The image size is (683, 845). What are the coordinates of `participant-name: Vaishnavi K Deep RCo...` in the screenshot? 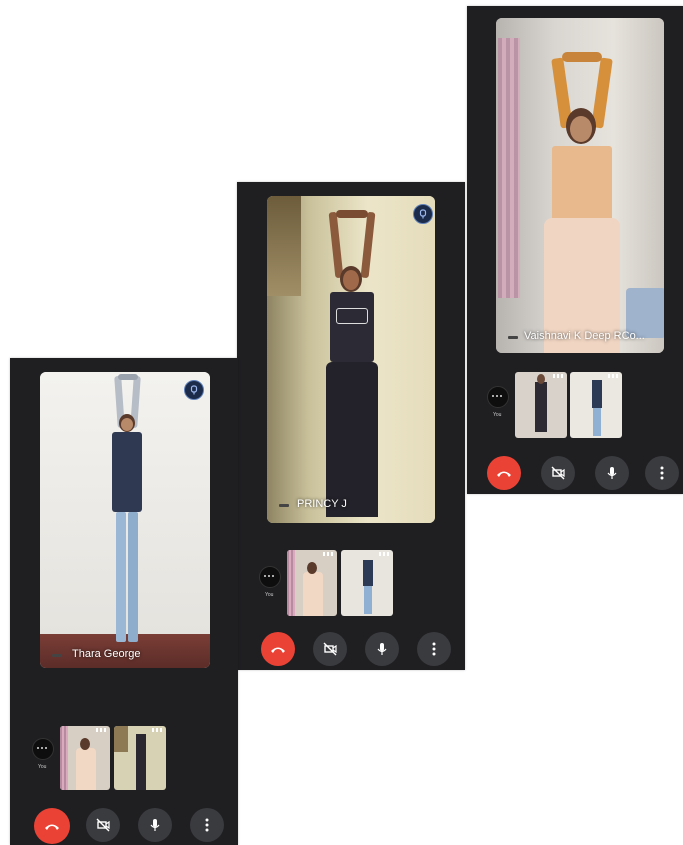 It's located at (584, 336).